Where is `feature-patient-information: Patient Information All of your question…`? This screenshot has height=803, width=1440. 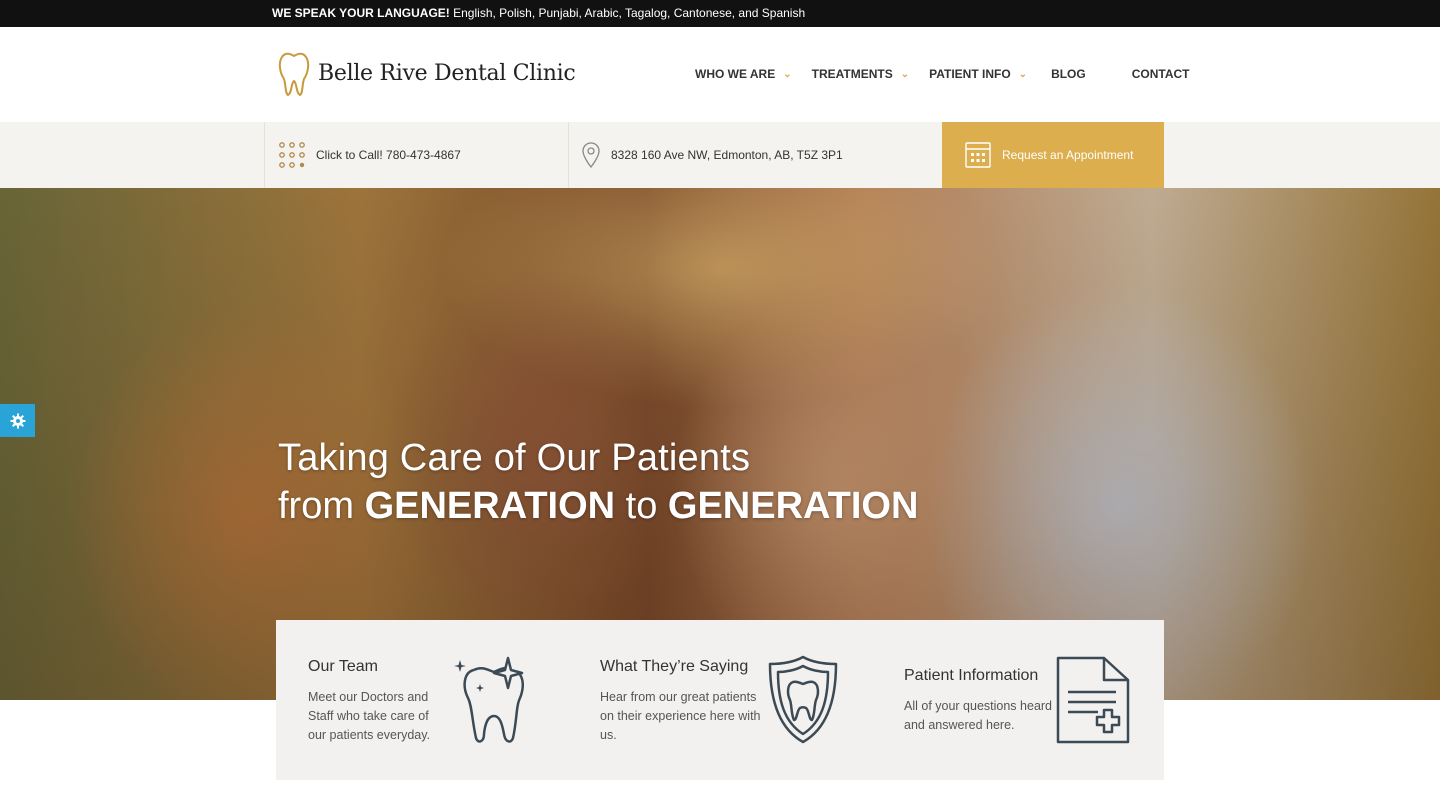
feature-patient-information: Patient Information All of your question… is located at coordinates (1034, 700).